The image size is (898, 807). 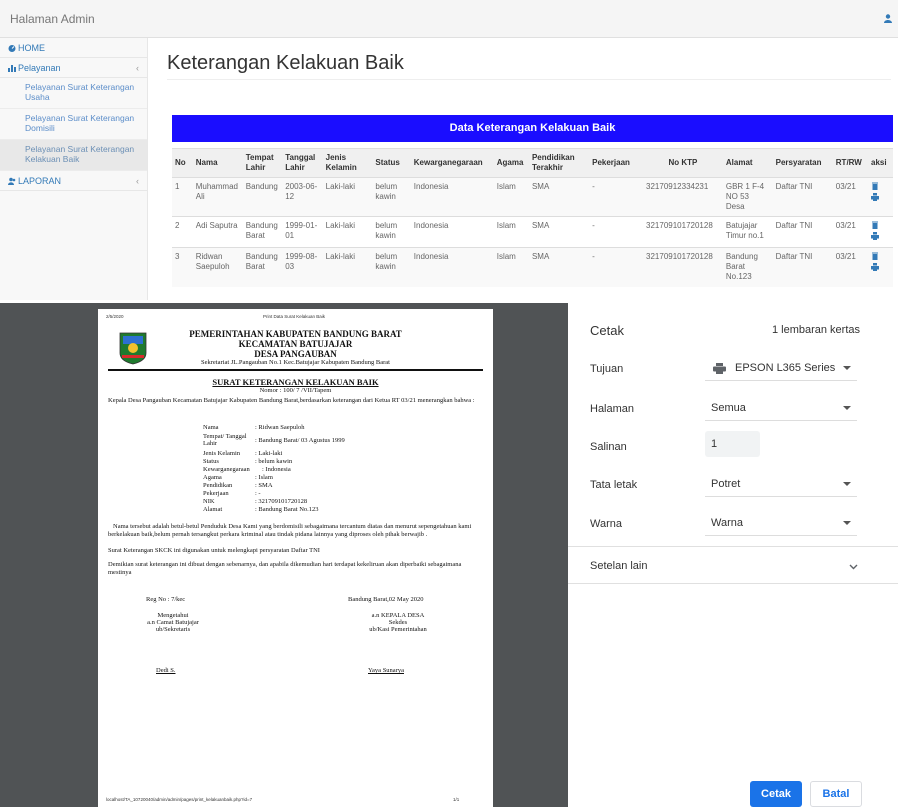 What do you see at coordinates (280, 427) in the screenshot?
I see `field-value: : Ridwan Saepuloh` at bounding box center [280, 427].